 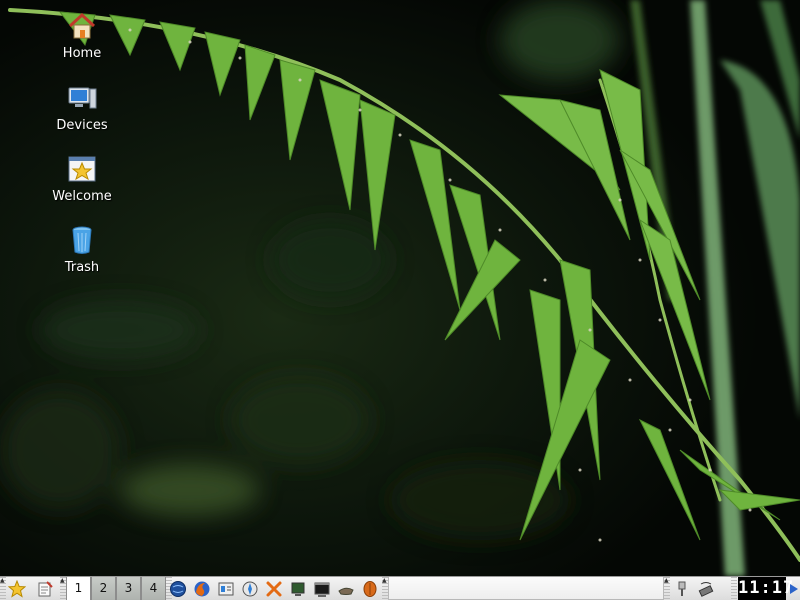 I want to click on desktop-icon-label: Trash, so click(x=82, y=267).